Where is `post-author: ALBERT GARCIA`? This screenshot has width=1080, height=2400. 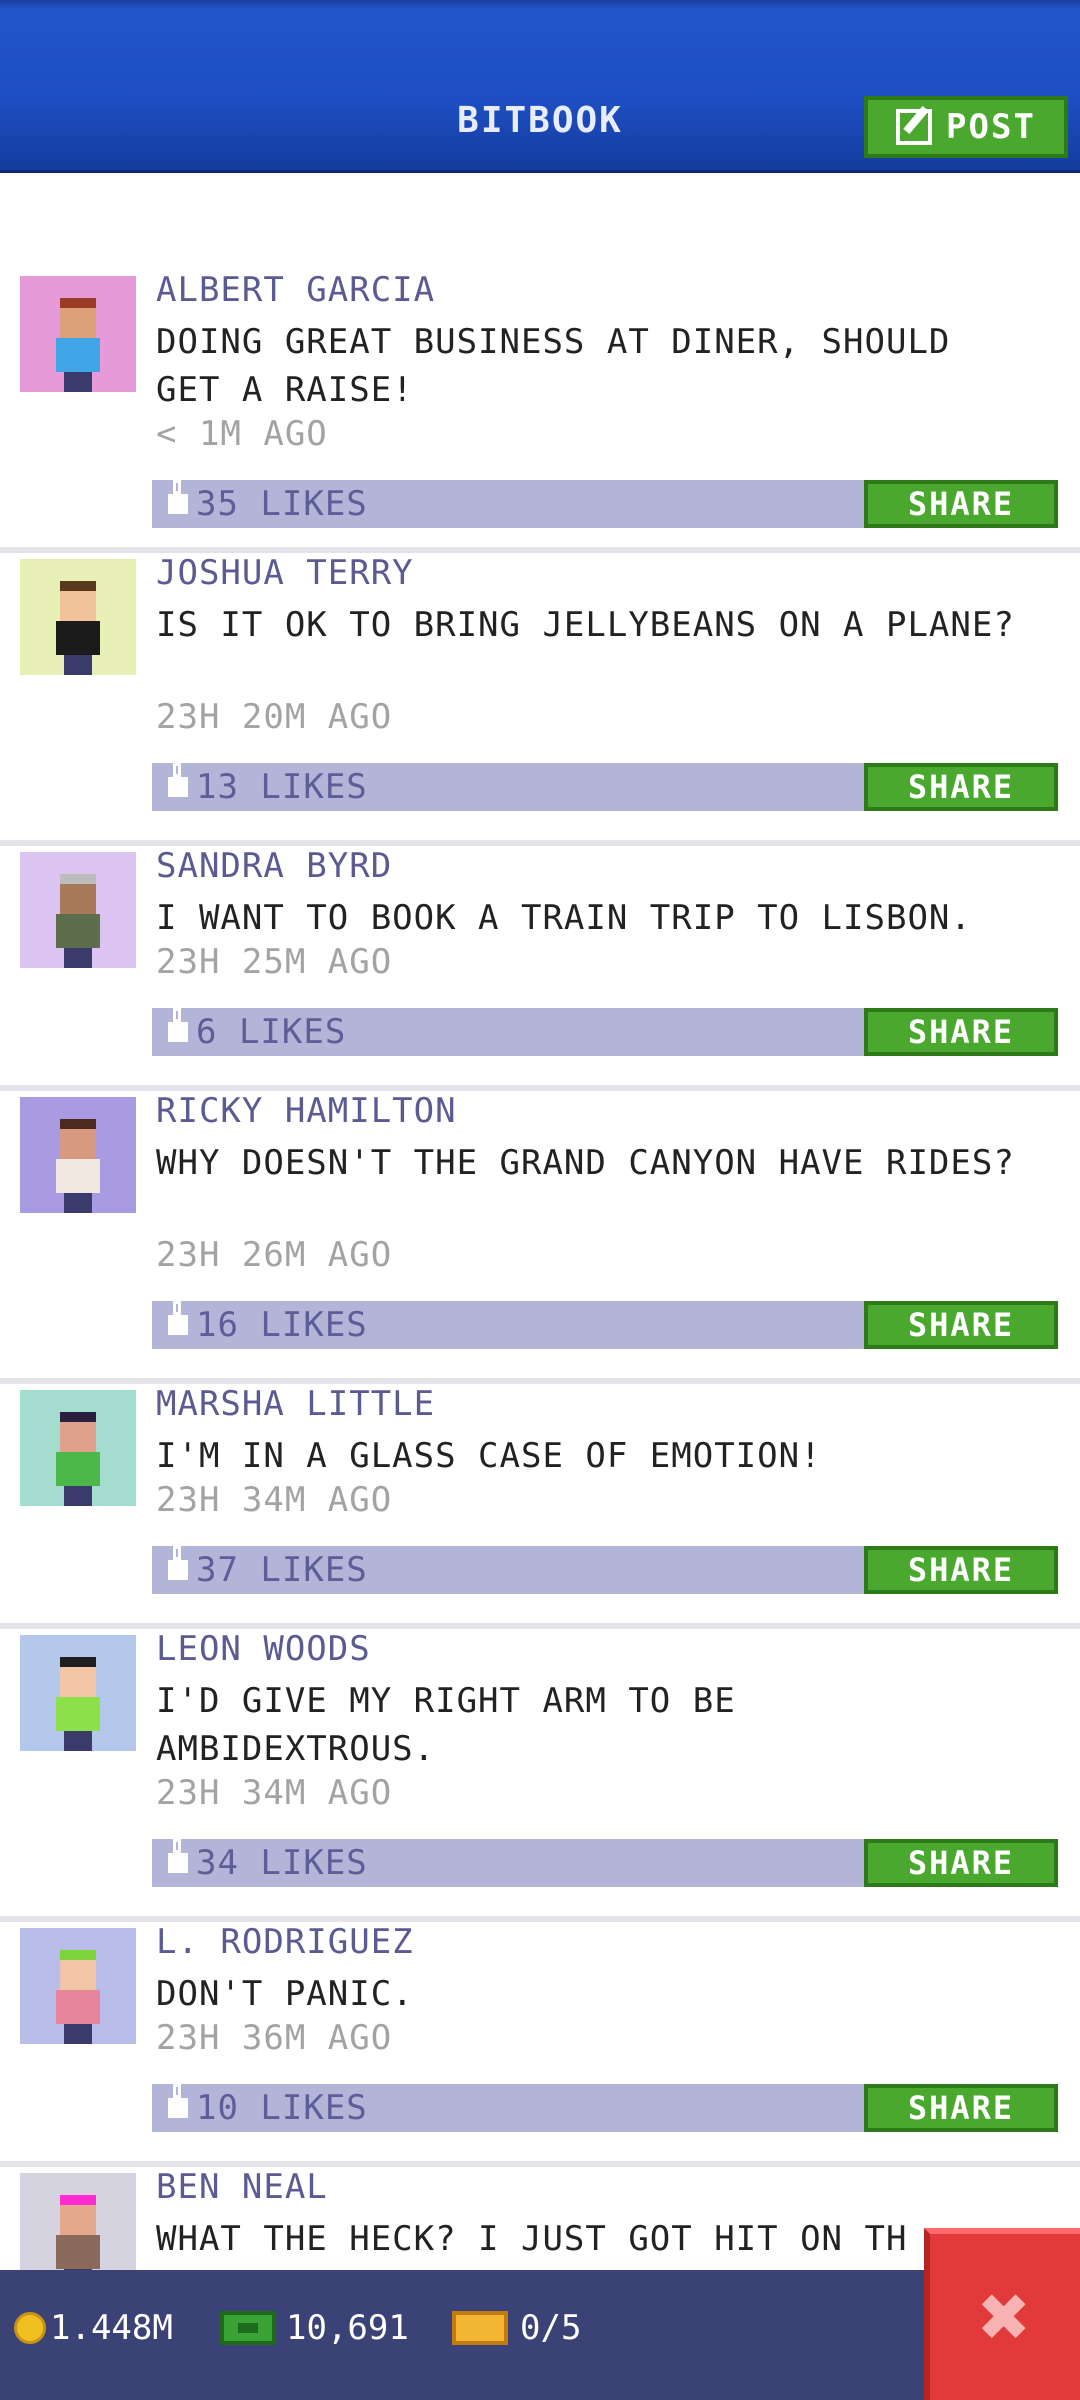 post-author: ALBERT GARCIA is located at coordinates (295, 290).